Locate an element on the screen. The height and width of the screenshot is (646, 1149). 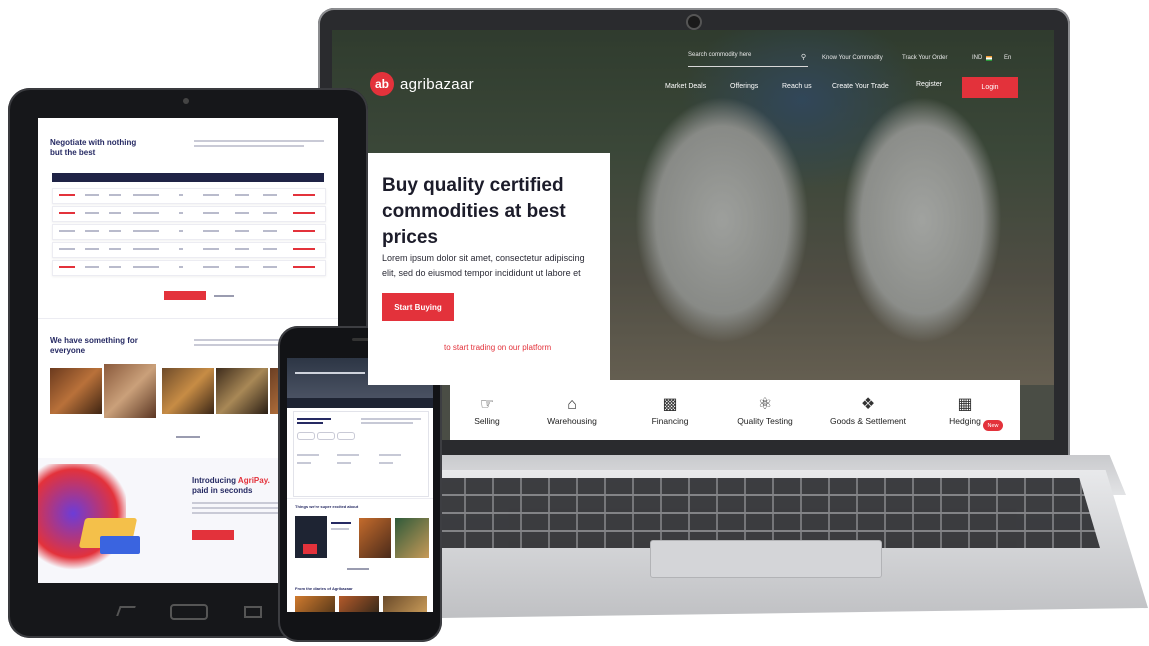
tablet-menu-icon is located at coordinates (253, 612).